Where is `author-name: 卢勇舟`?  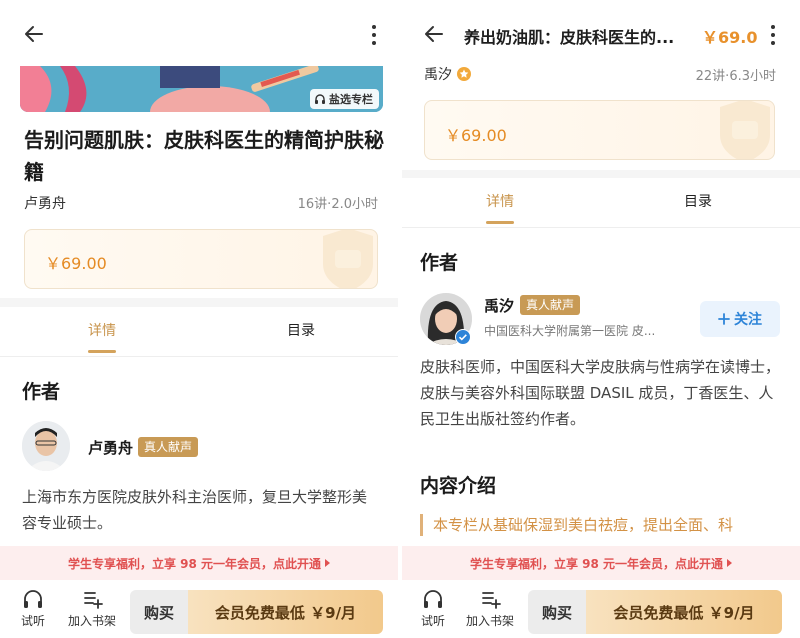
author-name: 卢勇舟 is located at coordinates (110, 447).